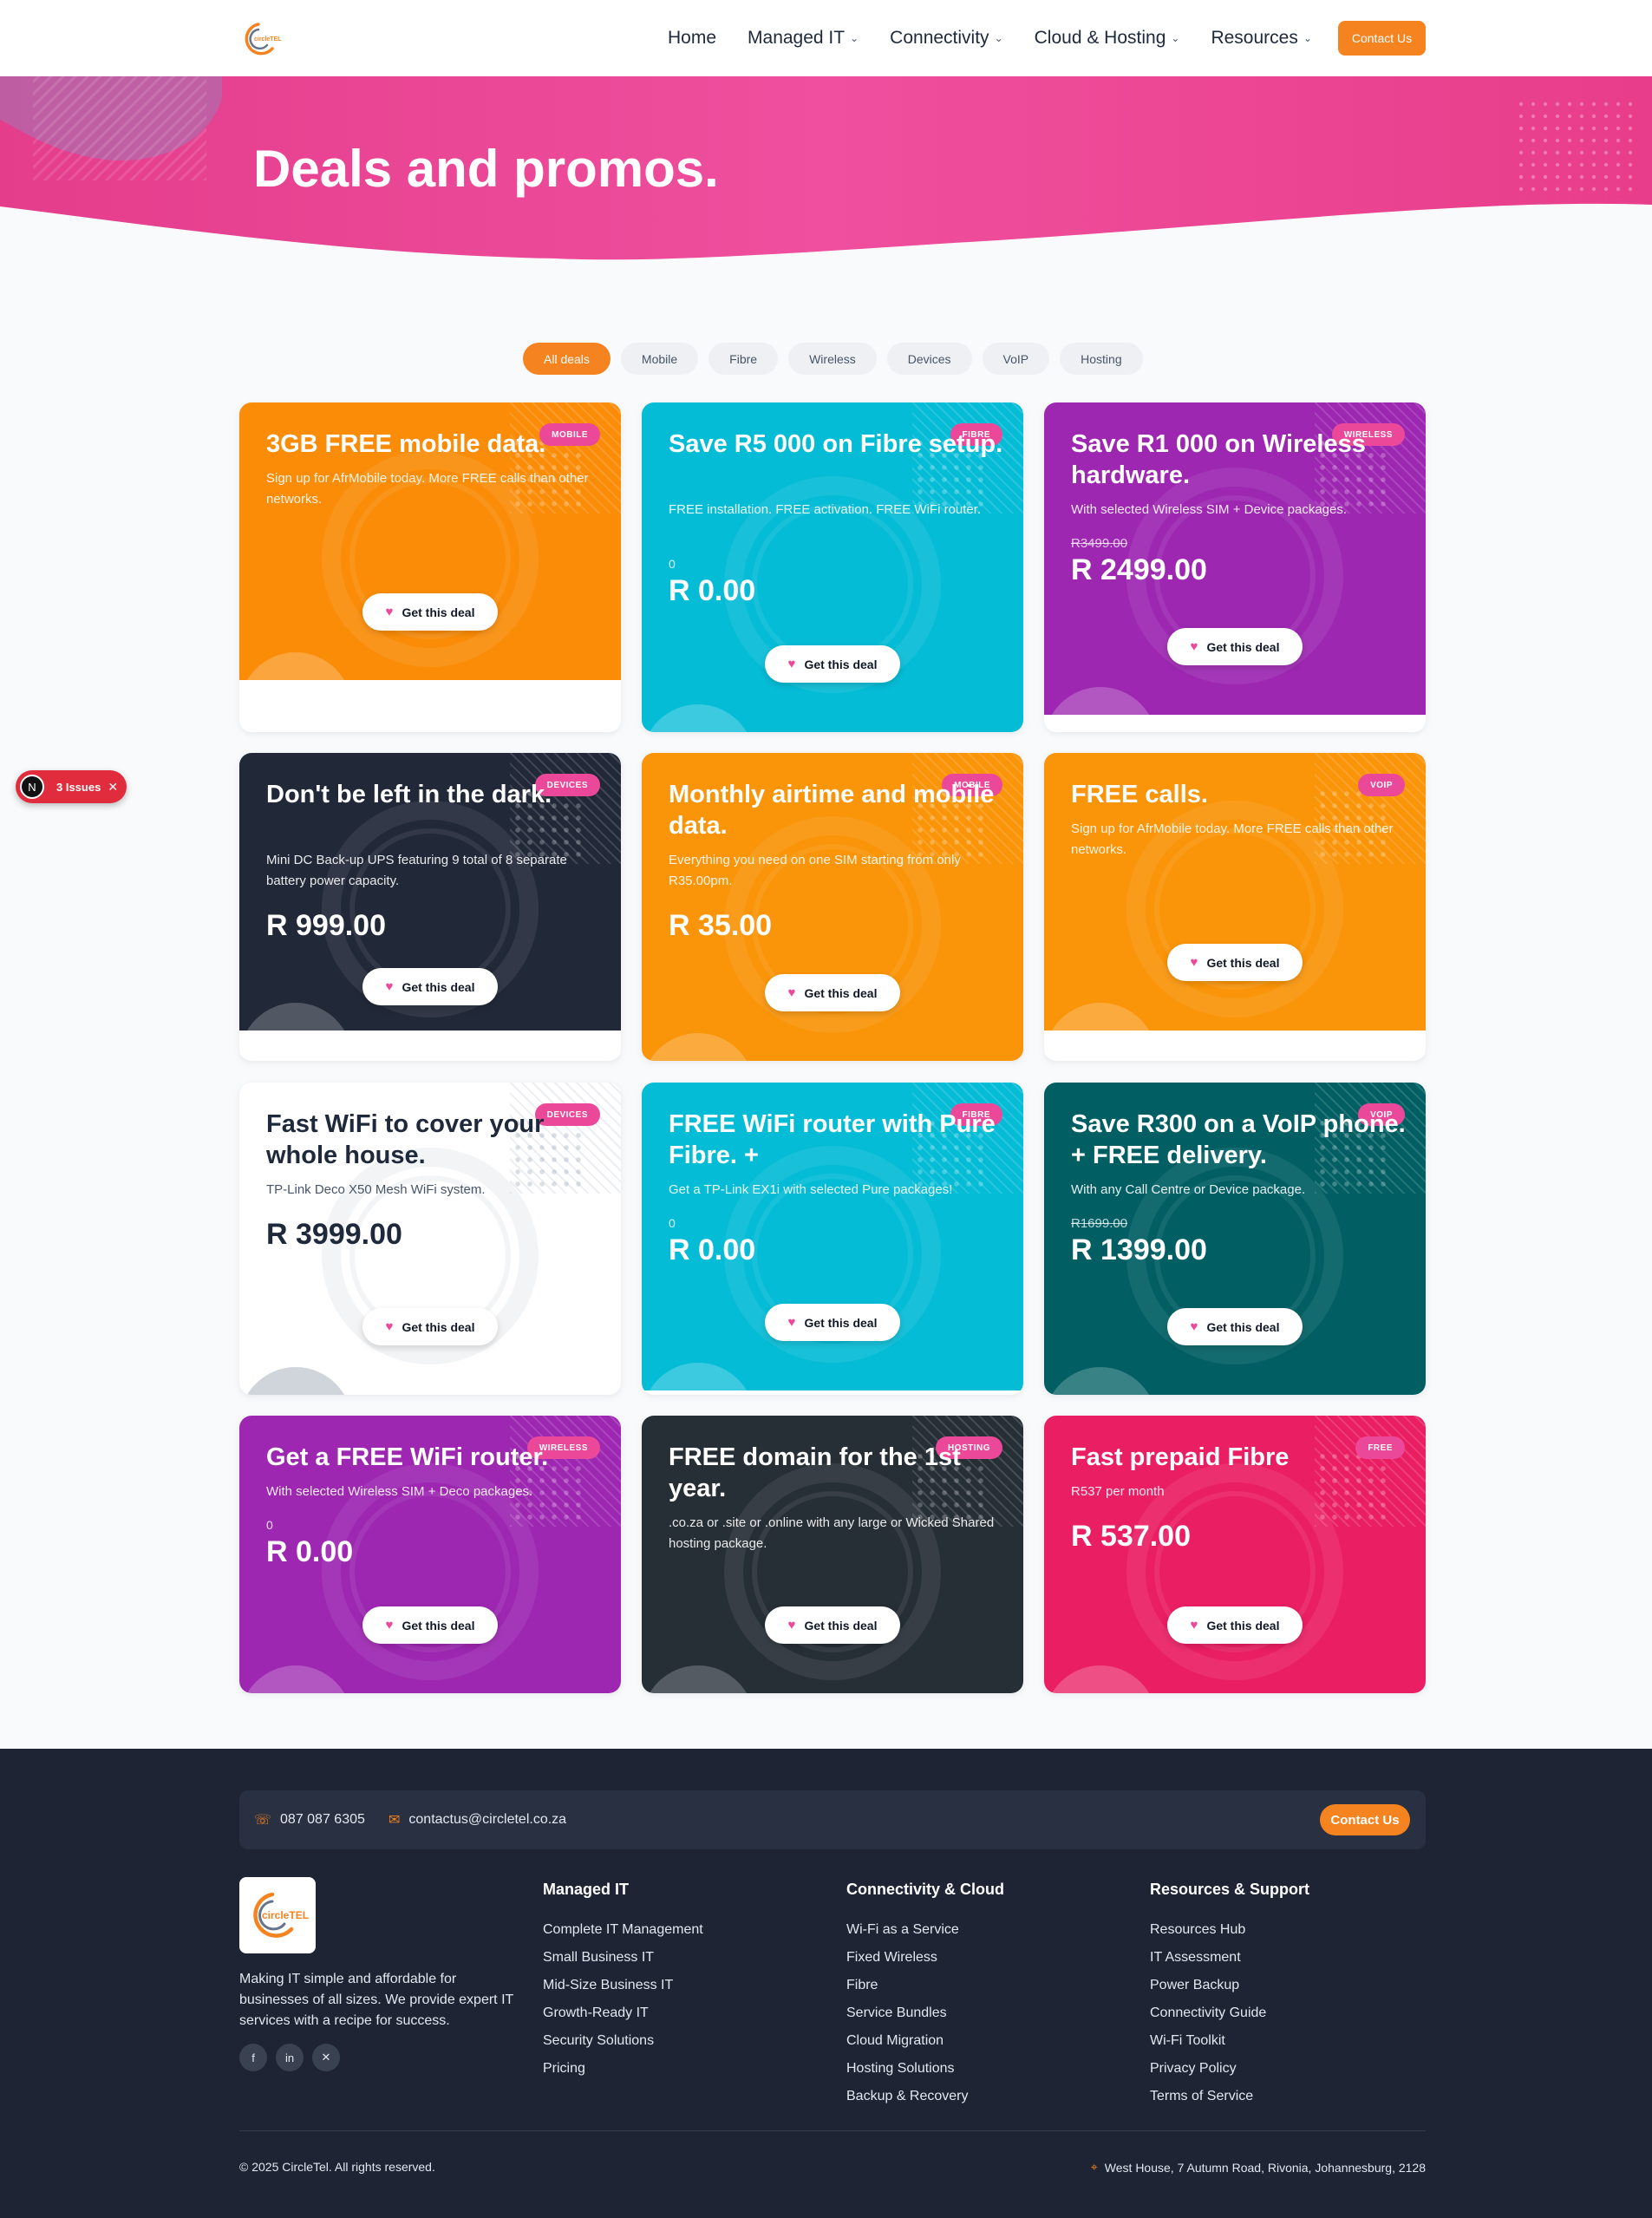 The image size is (1652, 2218). I want to click on filter-chip-wireless: Wireless, so click(833, 359).